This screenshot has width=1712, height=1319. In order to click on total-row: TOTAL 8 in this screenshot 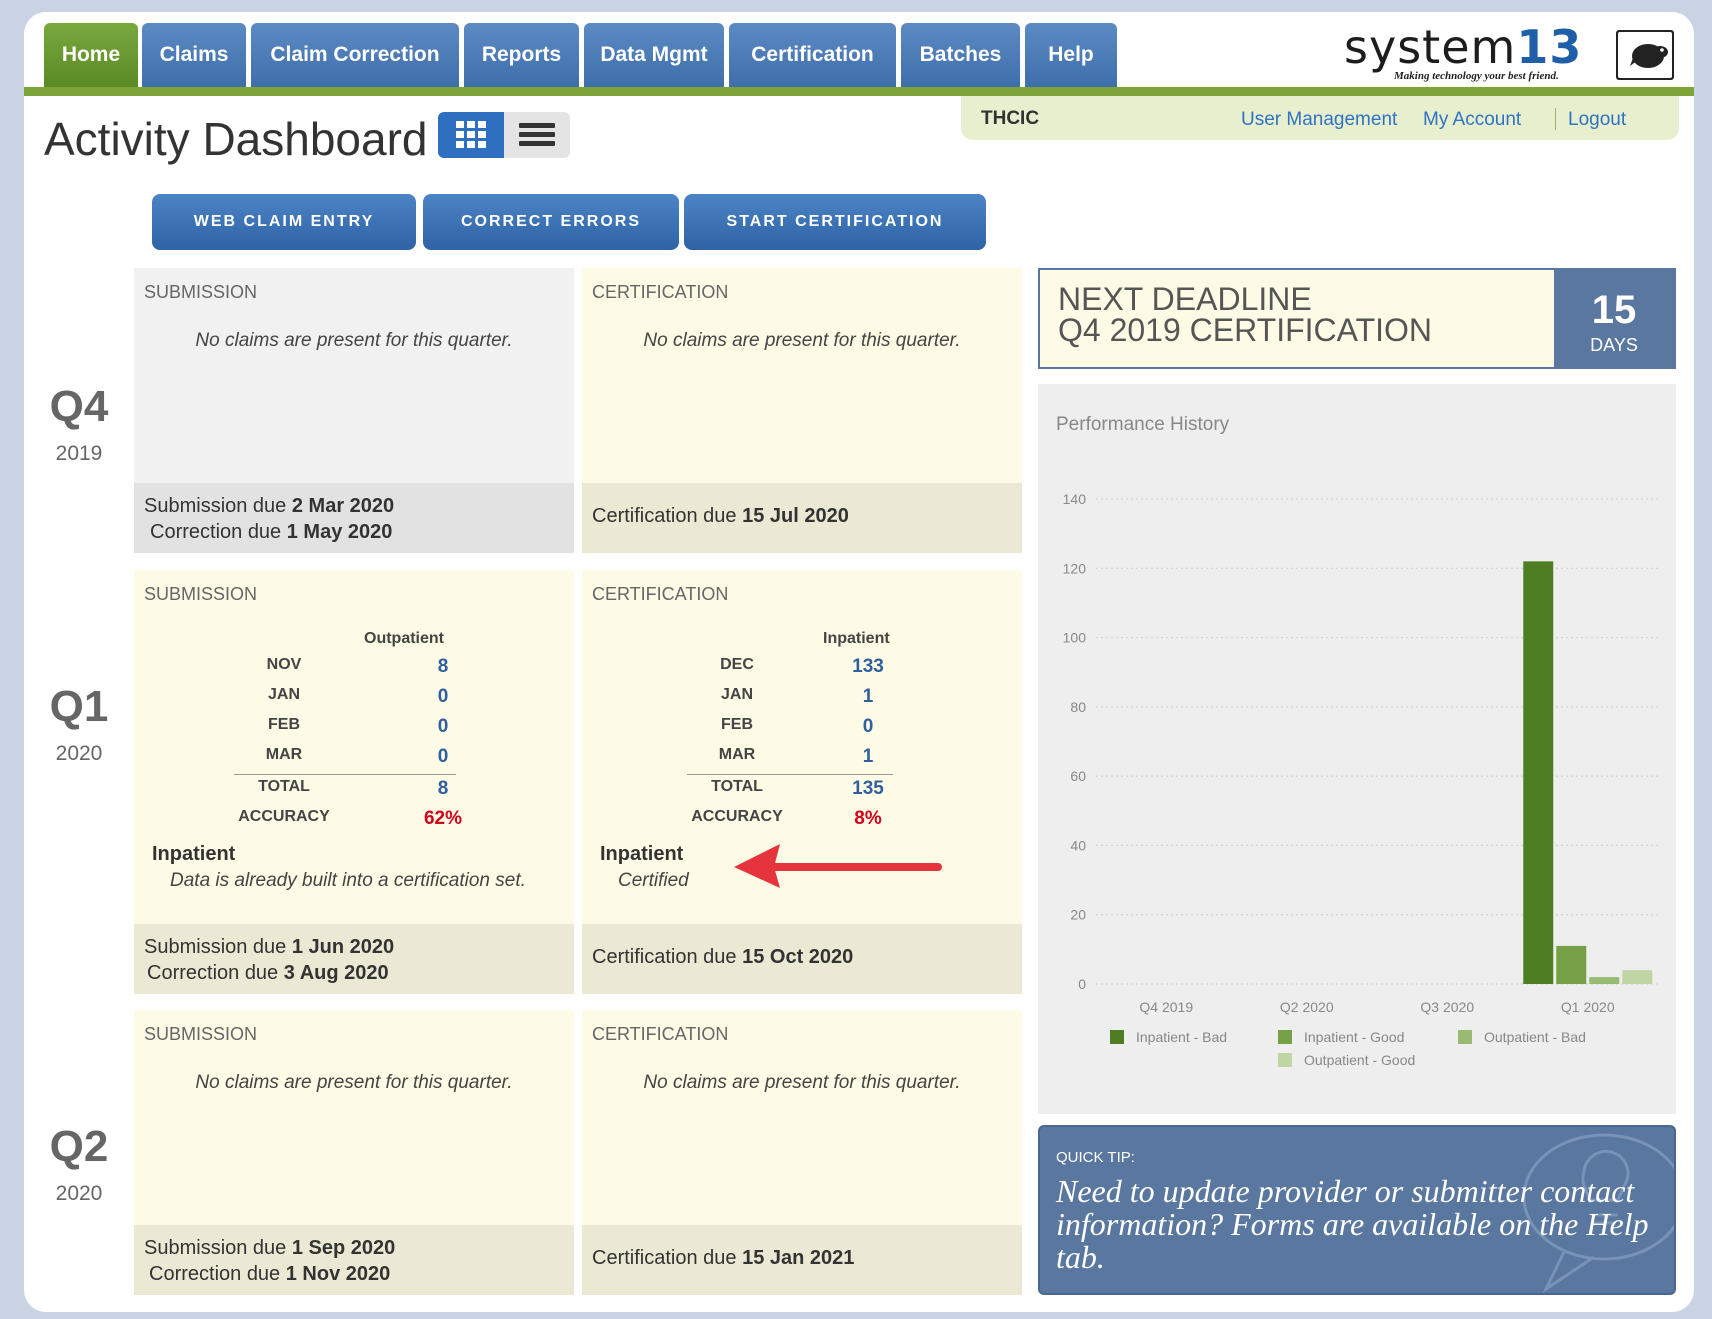, I will do `click(384, 790)`.